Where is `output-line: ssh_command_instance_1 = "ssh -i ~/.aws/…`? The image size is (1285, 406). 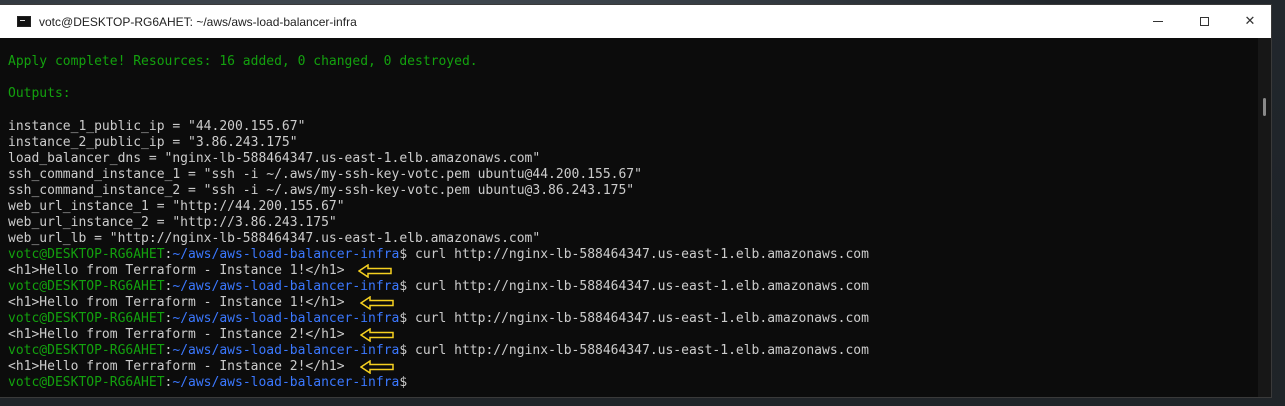
output-line: ssh_command_instance_1 = "ssh -i ~/.aws/… is located at coordinates (325, 174).